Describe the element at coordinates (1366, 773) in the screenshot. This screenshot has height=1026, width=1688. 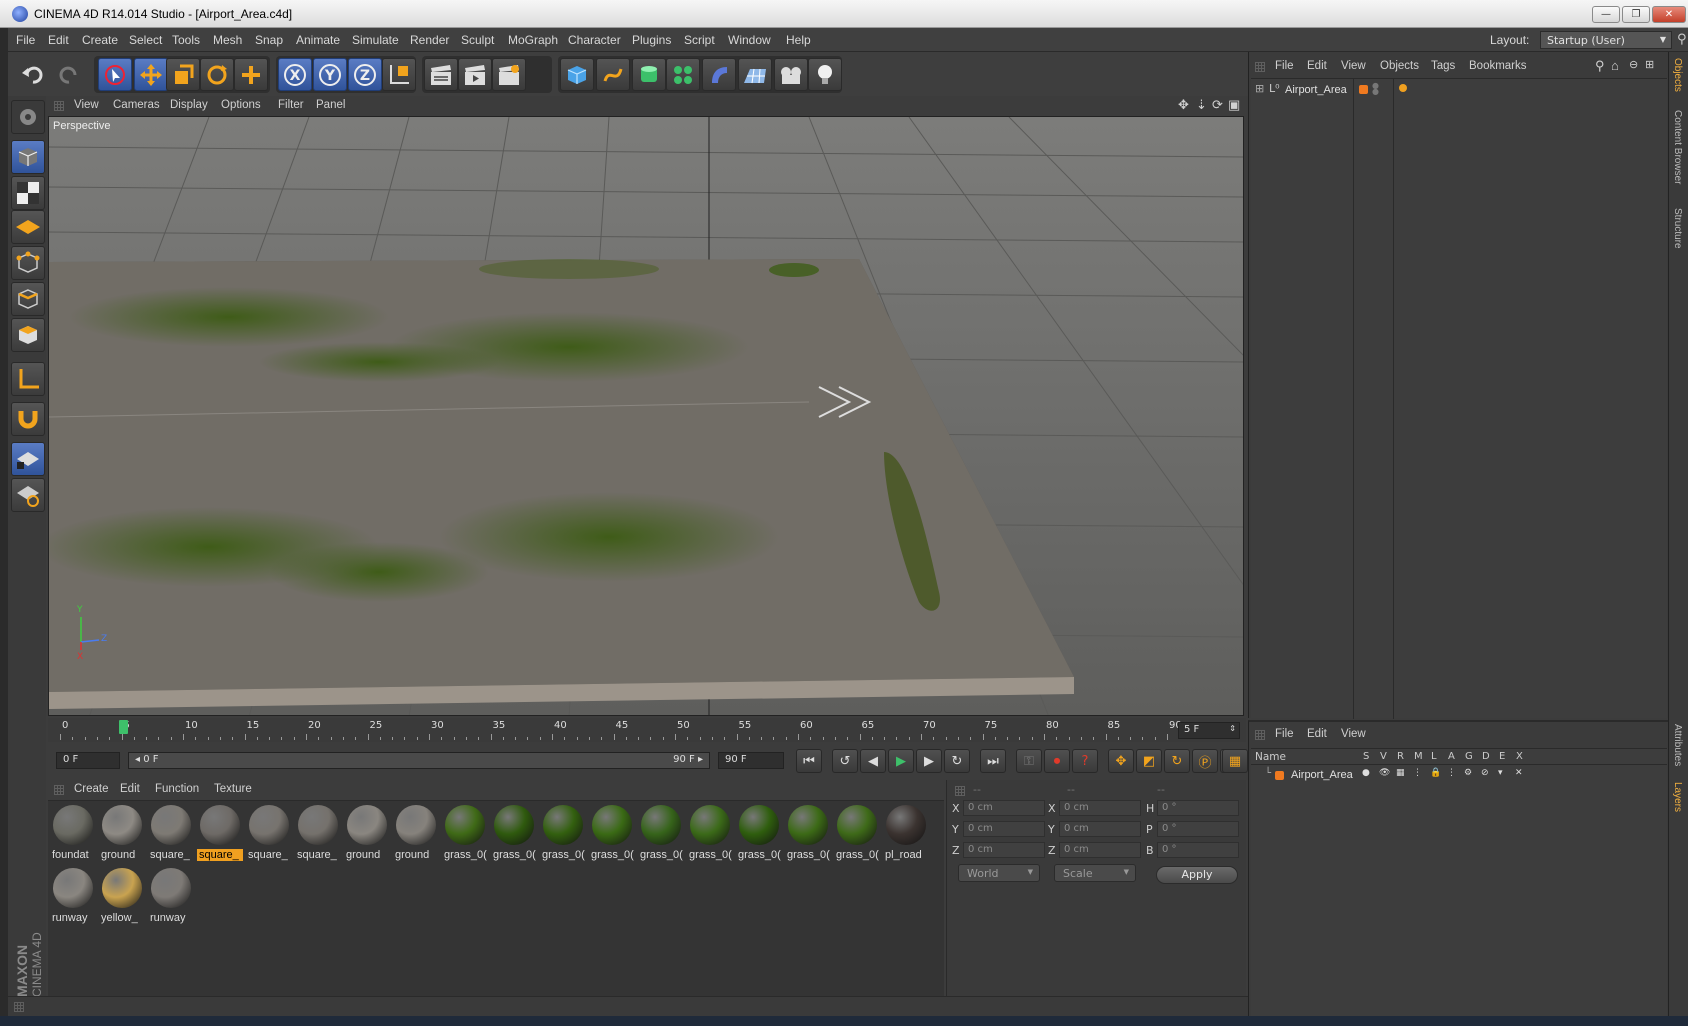
I see `solo-icon: ●` at that location.